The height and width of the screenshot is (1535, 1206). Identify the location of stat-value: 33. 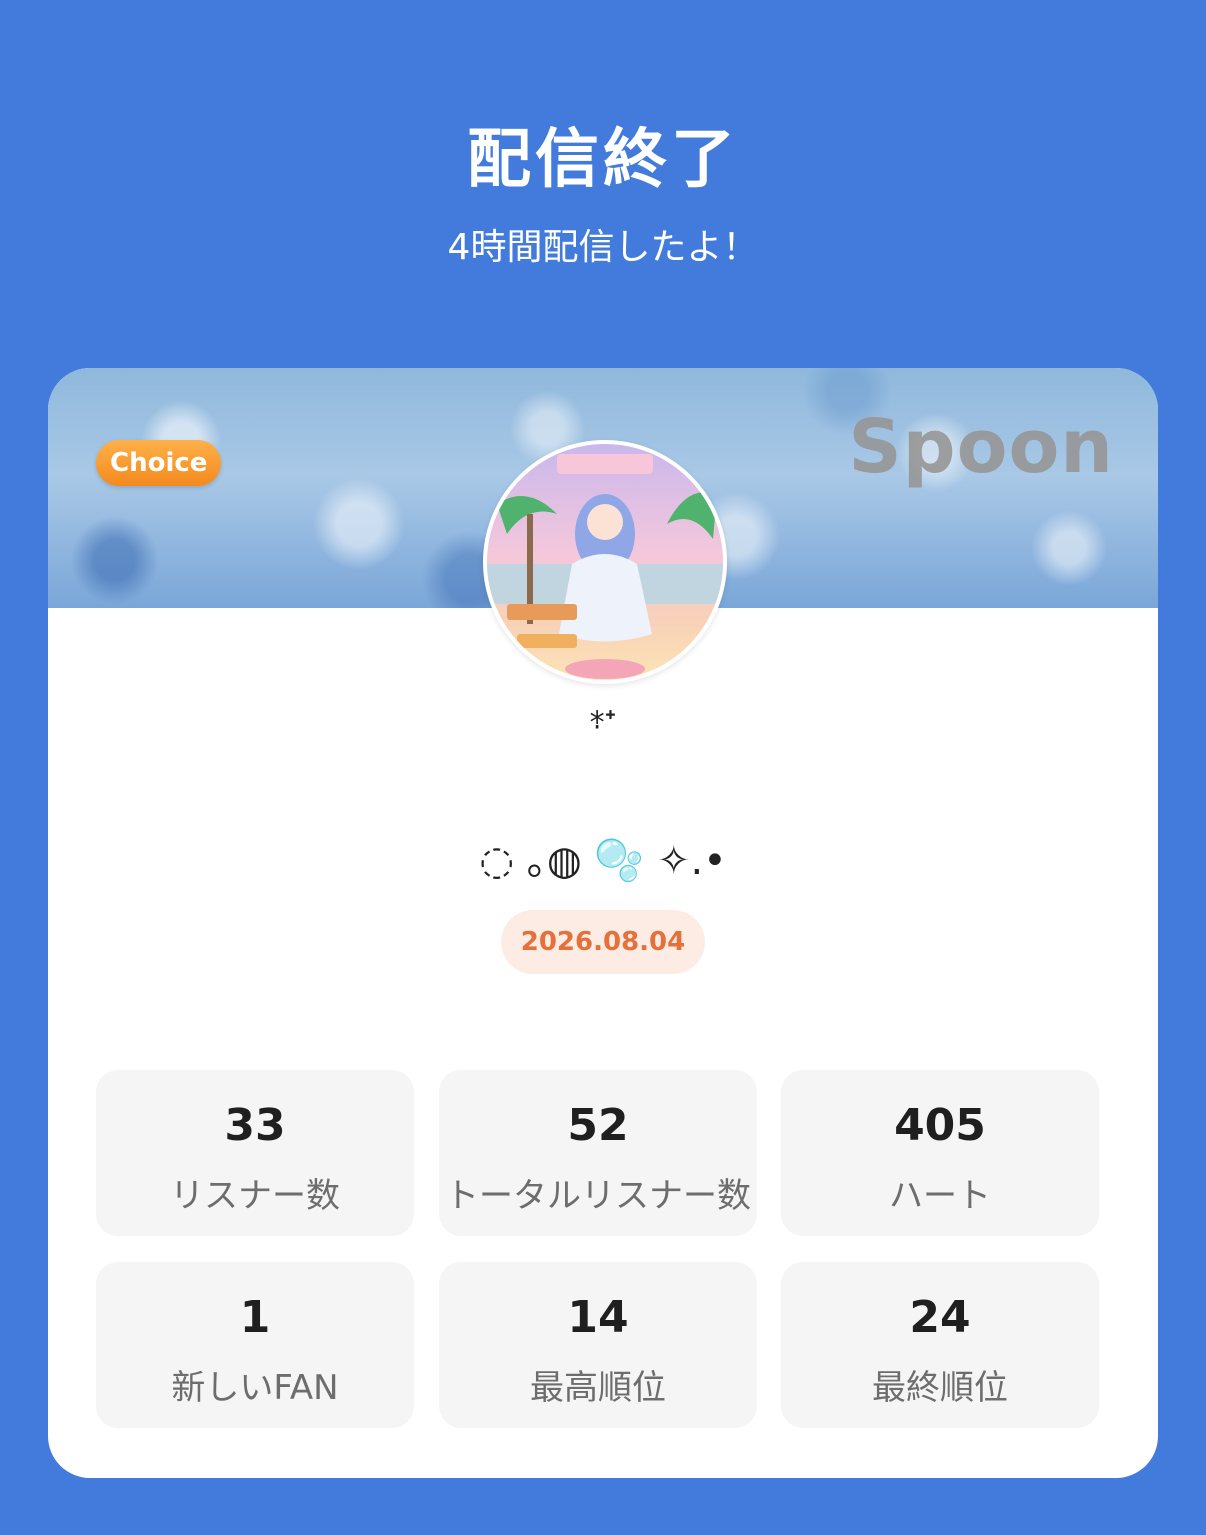
(255, 1125).